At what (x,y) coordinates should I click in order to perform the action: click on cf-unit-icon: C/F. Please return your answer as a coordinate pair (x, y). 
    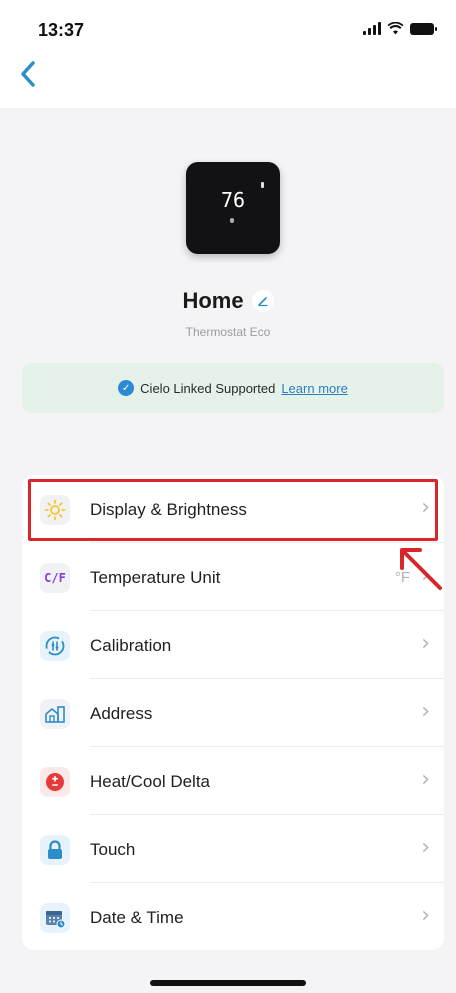
    Looking at the image, I should click on (55, 578).